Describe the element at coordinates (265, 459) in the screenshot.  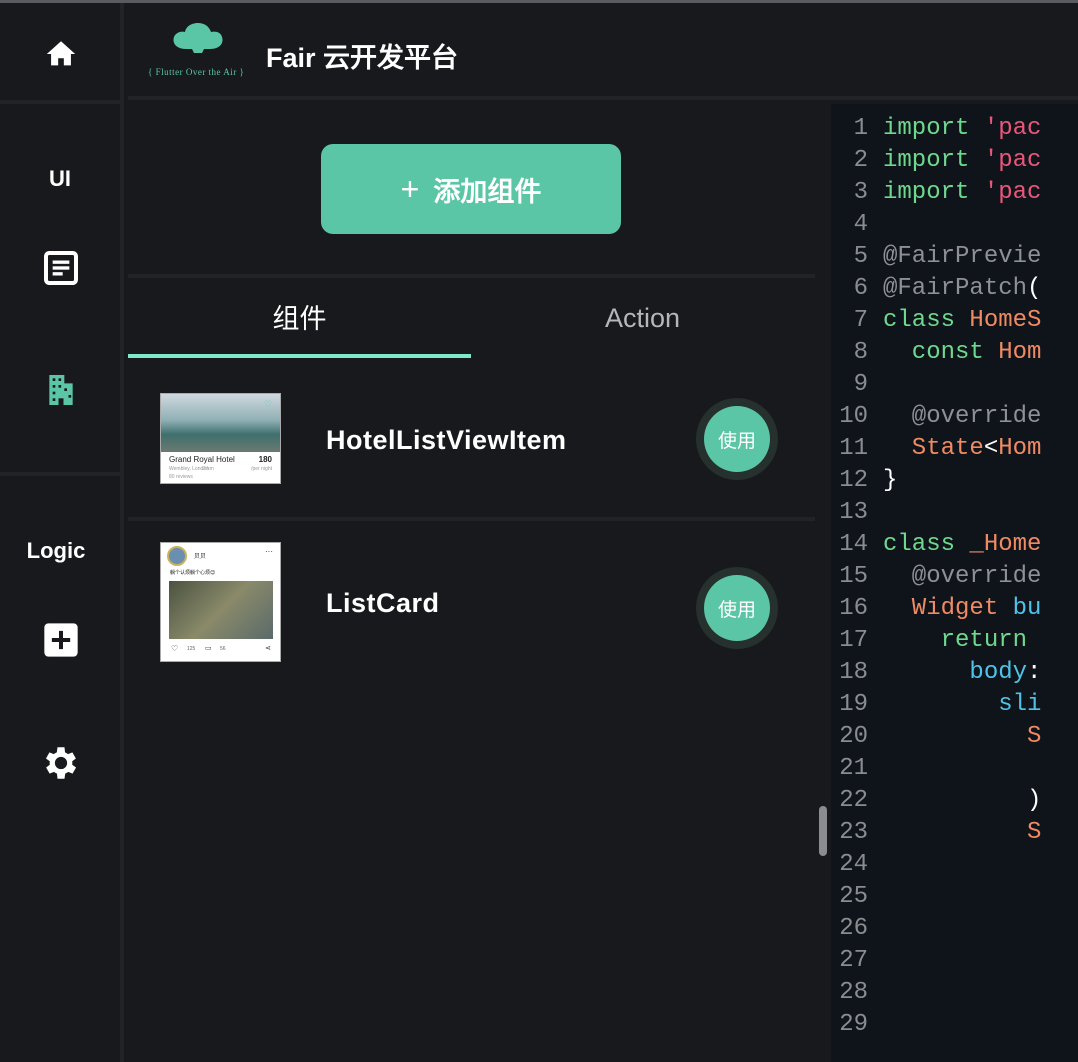
I see `preview-price: 180` at that location.